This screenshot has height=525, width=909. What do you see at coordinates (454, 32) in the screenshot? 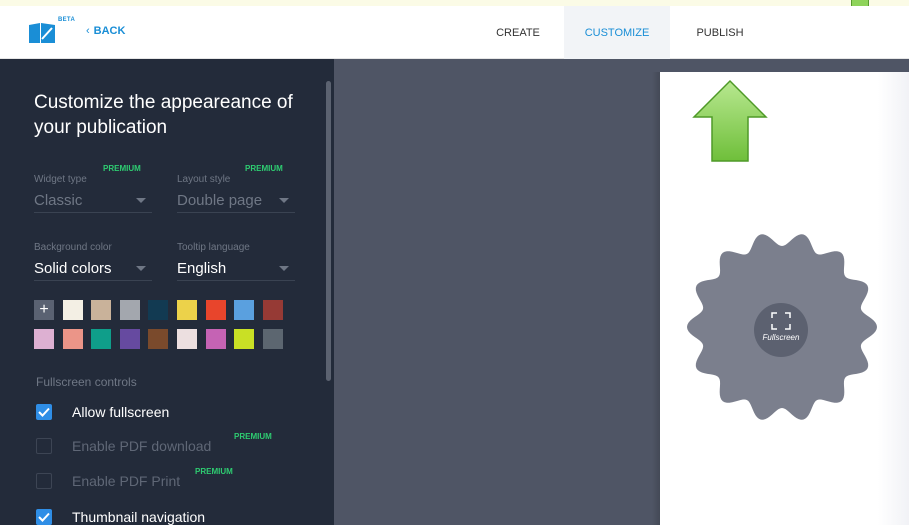
I see `top-header: BETA ‹ BACK CREATE CUSTOMIZE PUBLISH` at bounding box center [454, 32].